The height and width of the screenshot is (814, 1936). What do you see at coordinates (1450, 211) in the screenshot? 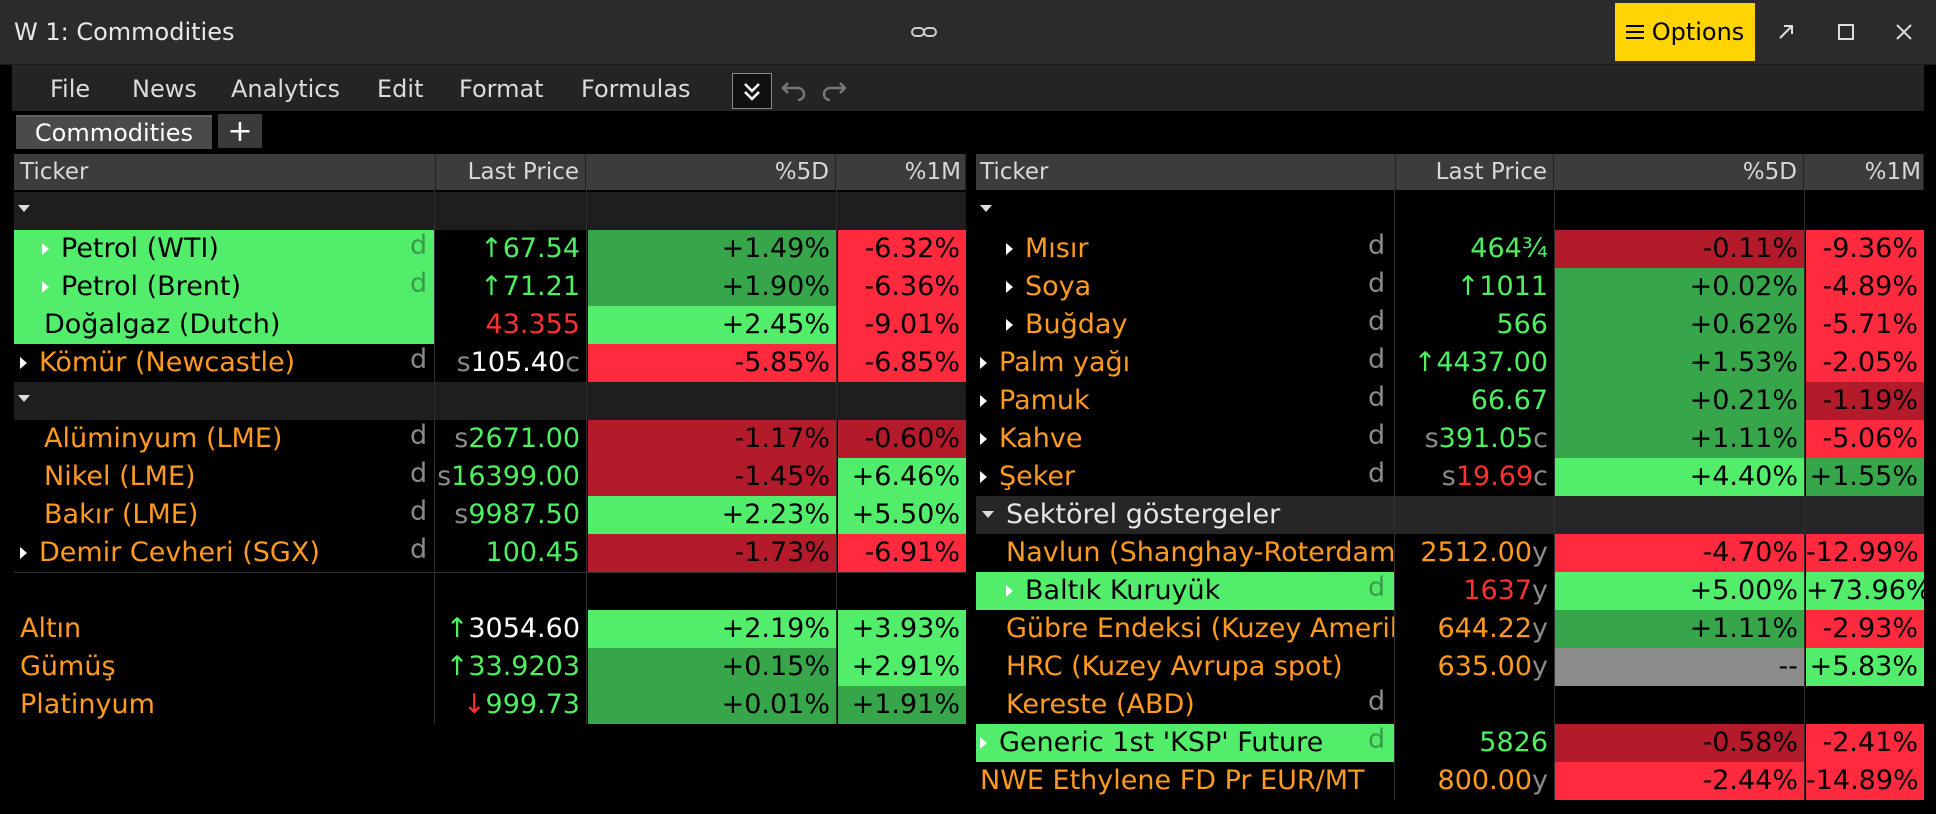
I see `group-row-agri` at bounding box center [1450, 211].